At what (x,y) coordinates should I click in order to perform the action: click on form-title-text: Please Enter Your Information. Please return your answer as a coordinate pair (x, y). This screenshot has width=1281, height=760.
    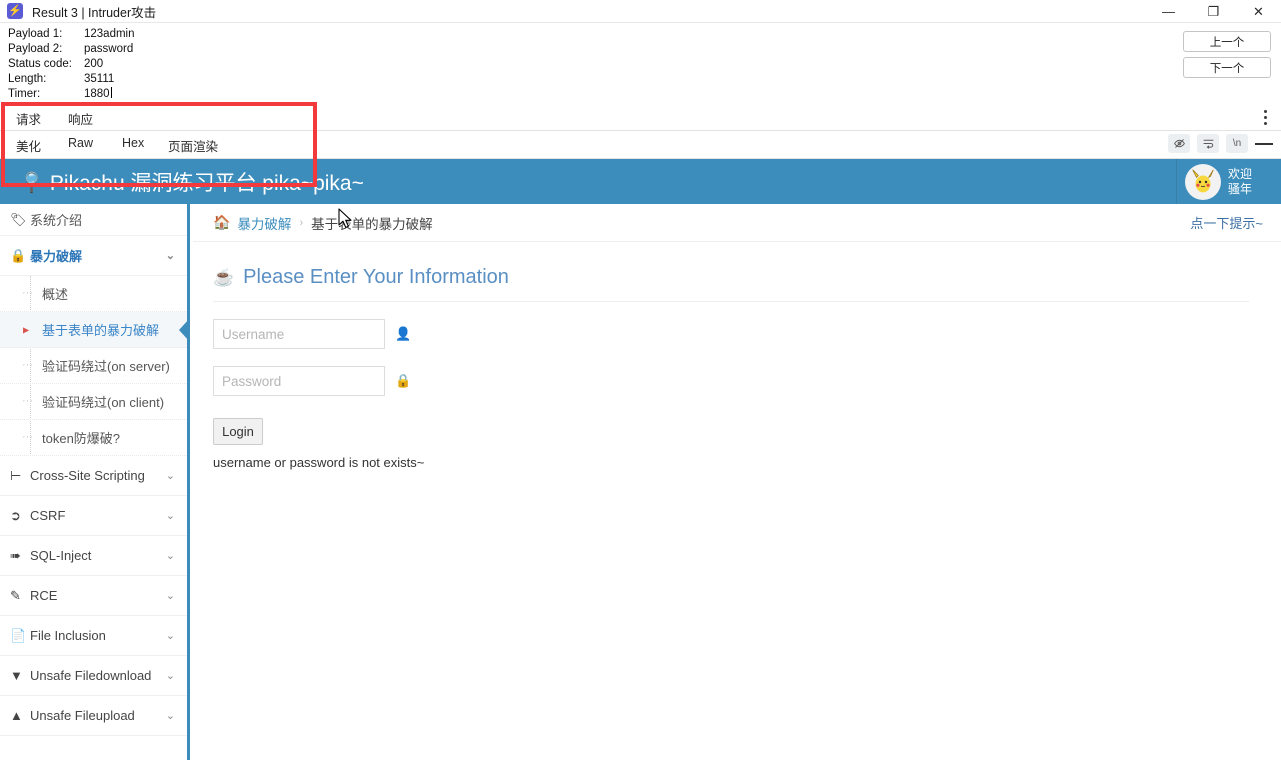
    Looking at the image, I should click on (376, 277).